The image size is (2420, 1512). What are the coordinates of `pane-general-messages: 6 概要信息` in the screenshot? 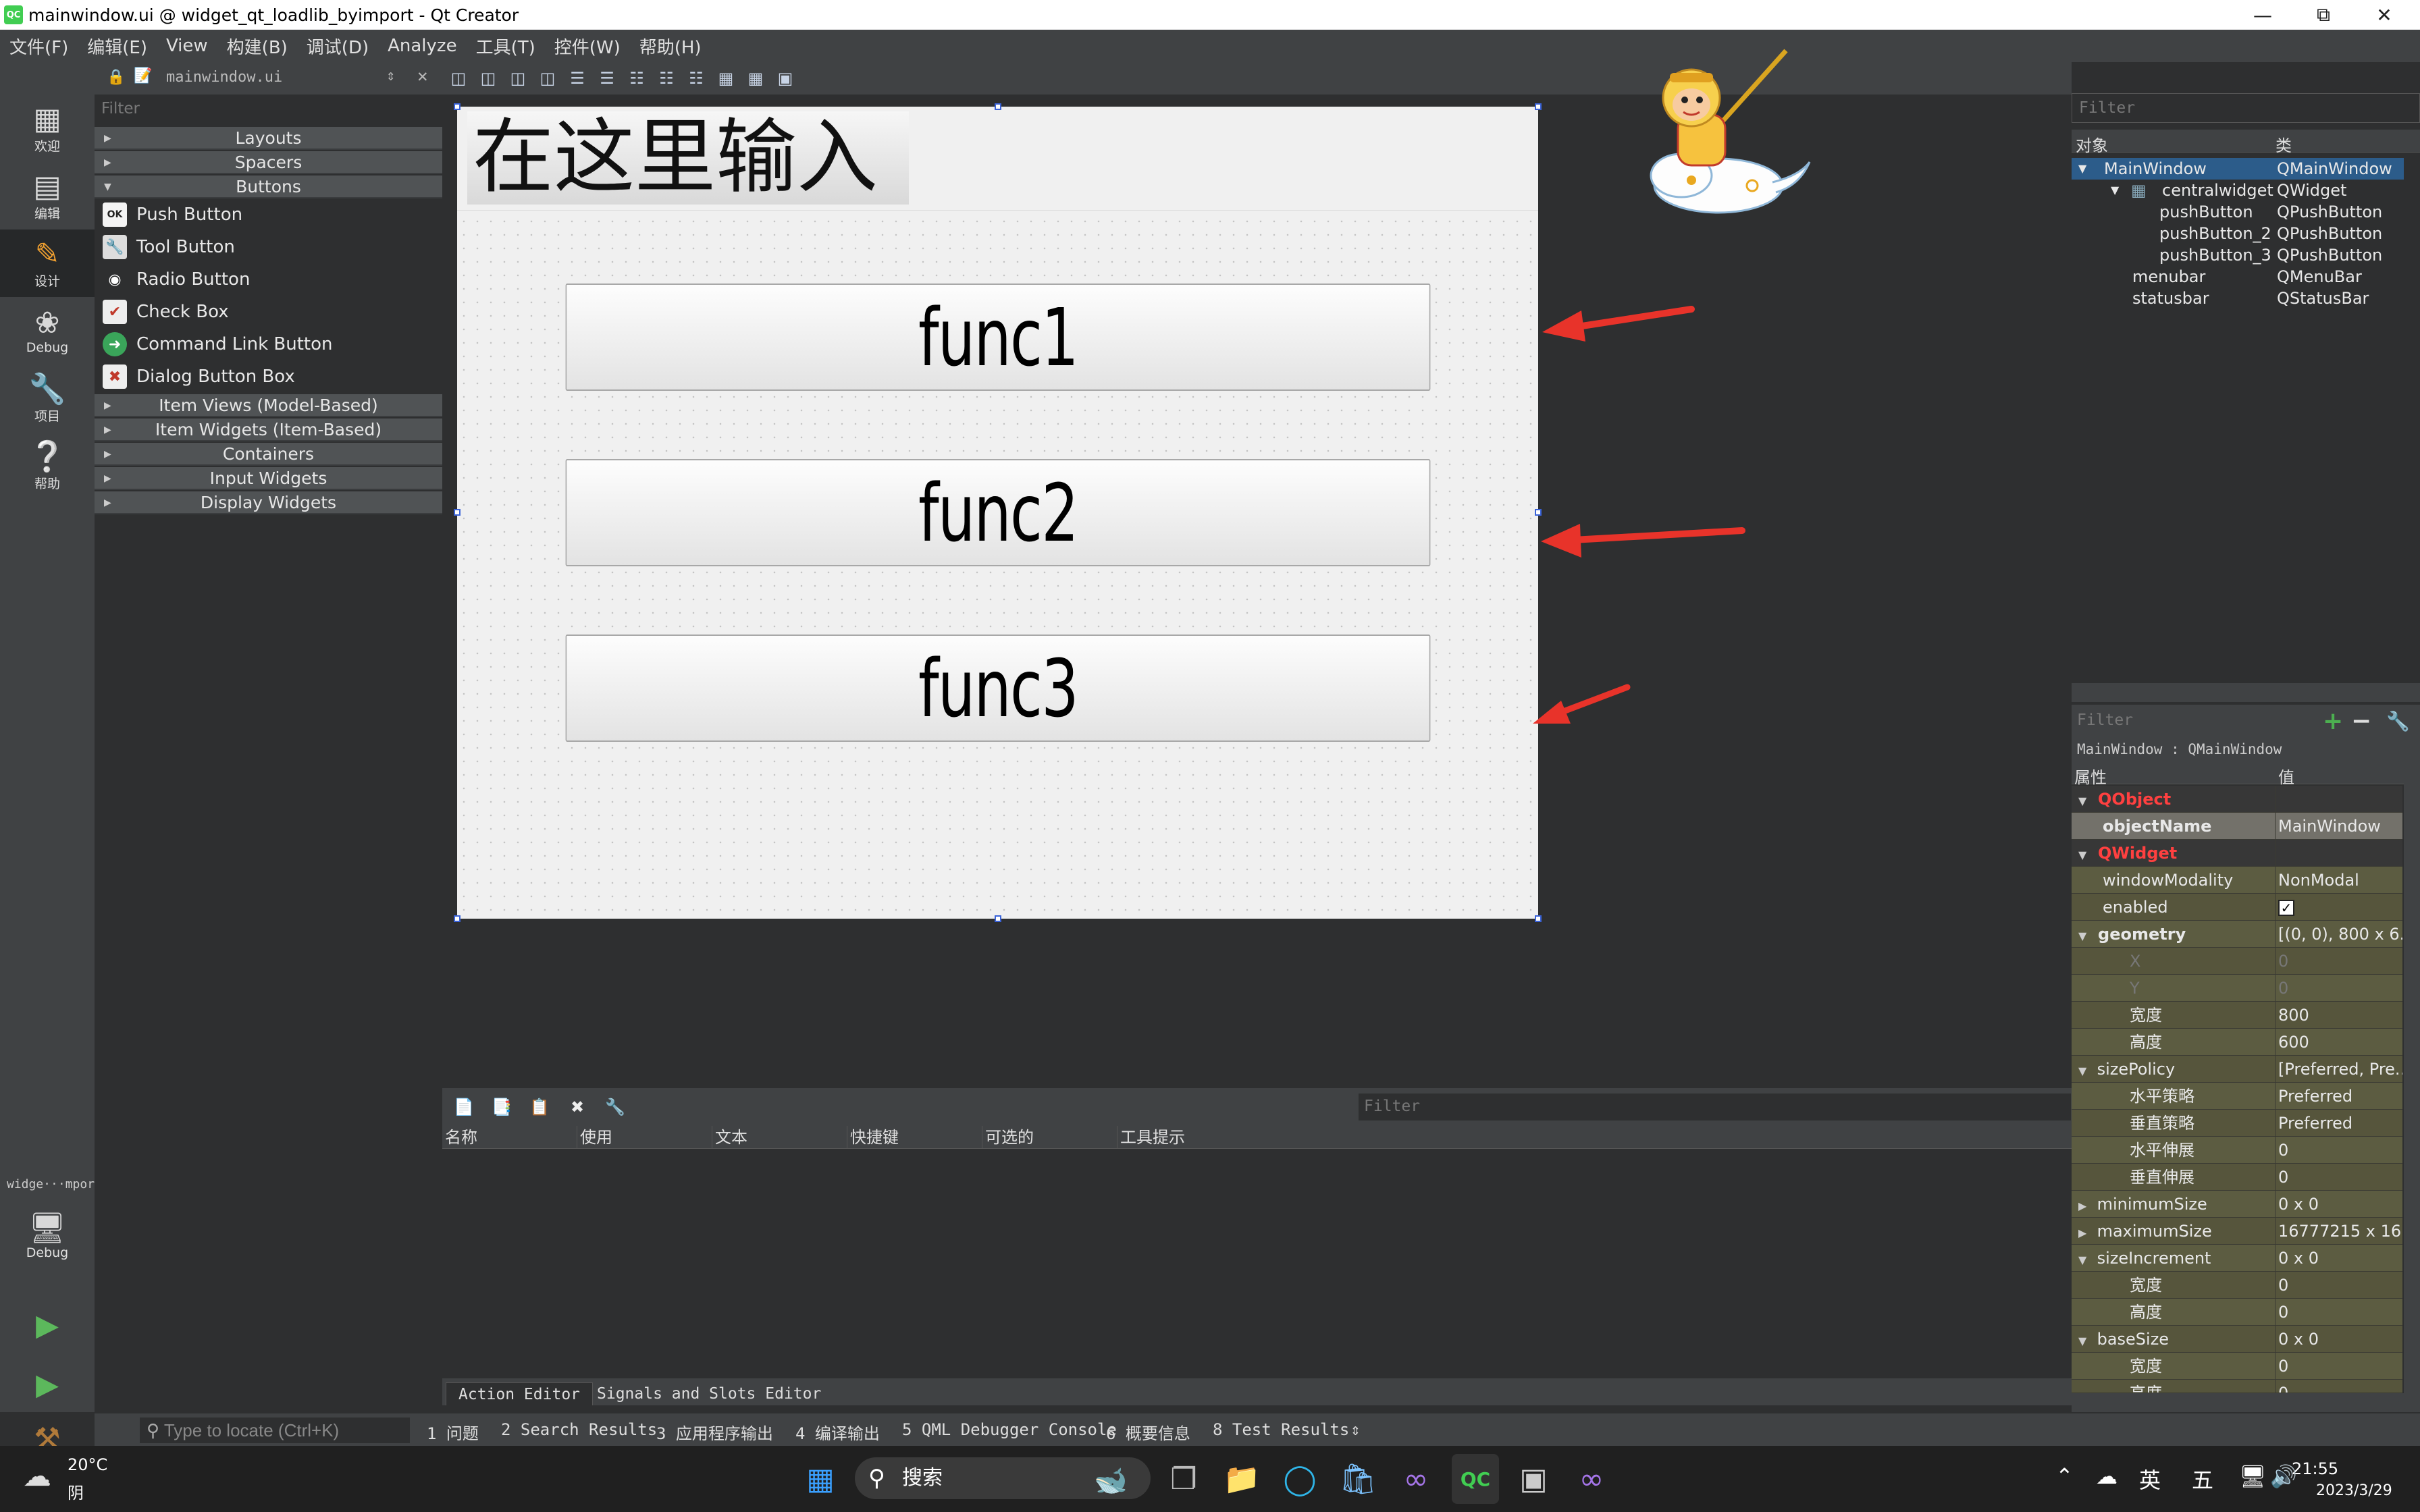 It's located at (1148, 1432).